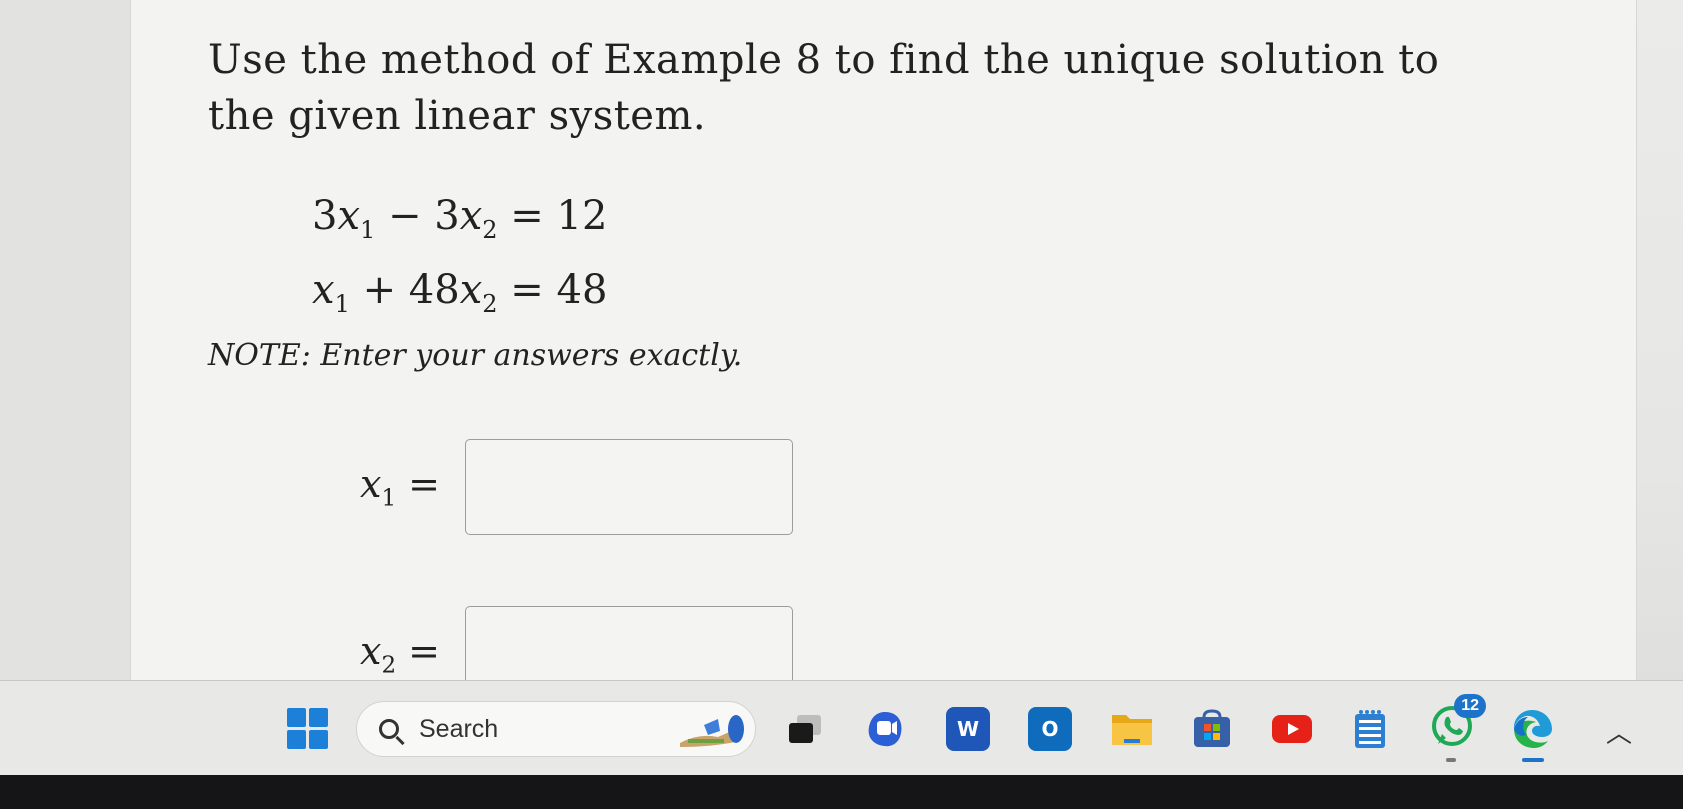 The height and width of the screenshot is (809, 1683). I want to click on equation-1: 3x1 − 3x2 = 12, so click(460, 218).